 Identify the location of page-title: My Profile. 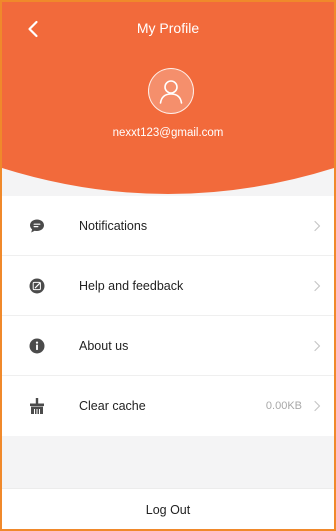
(168, 28).